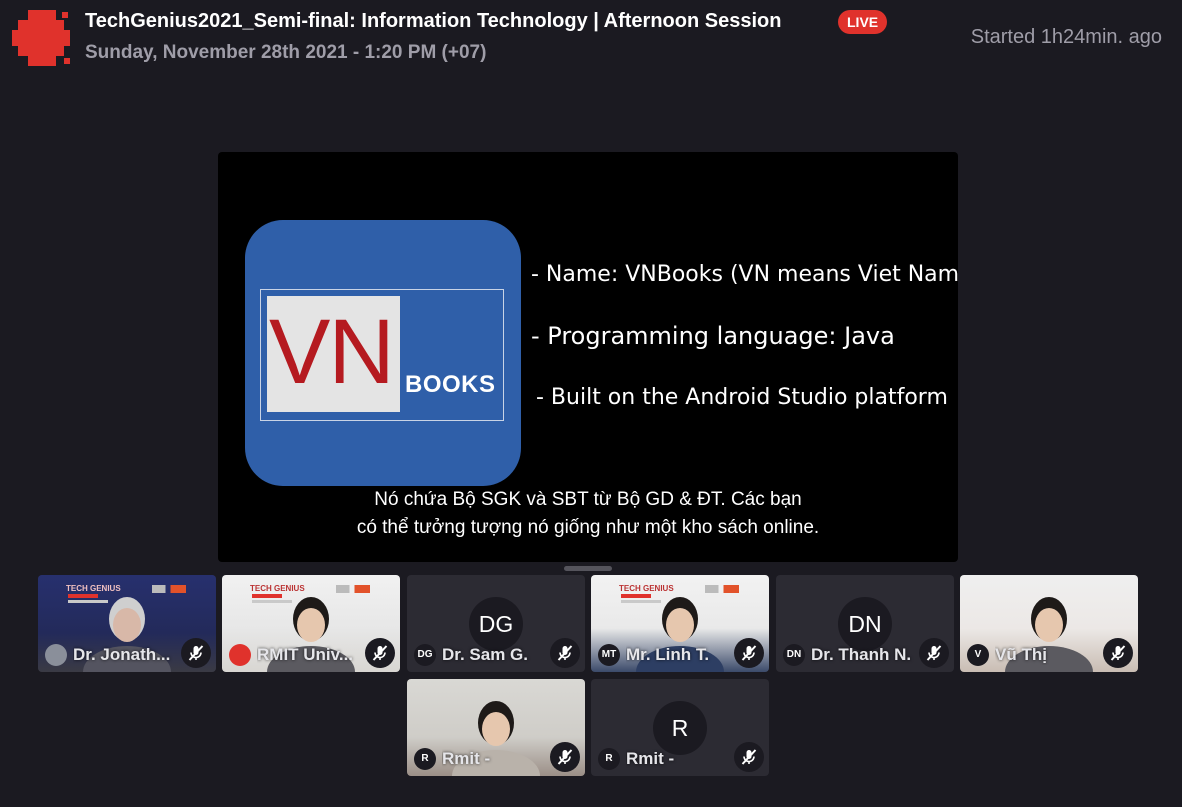 The width and height of the screenshot is (1182, 807). I want to click on participant-tile: TECH GENIUS MT Mr. Linh T., so click(680, 623).